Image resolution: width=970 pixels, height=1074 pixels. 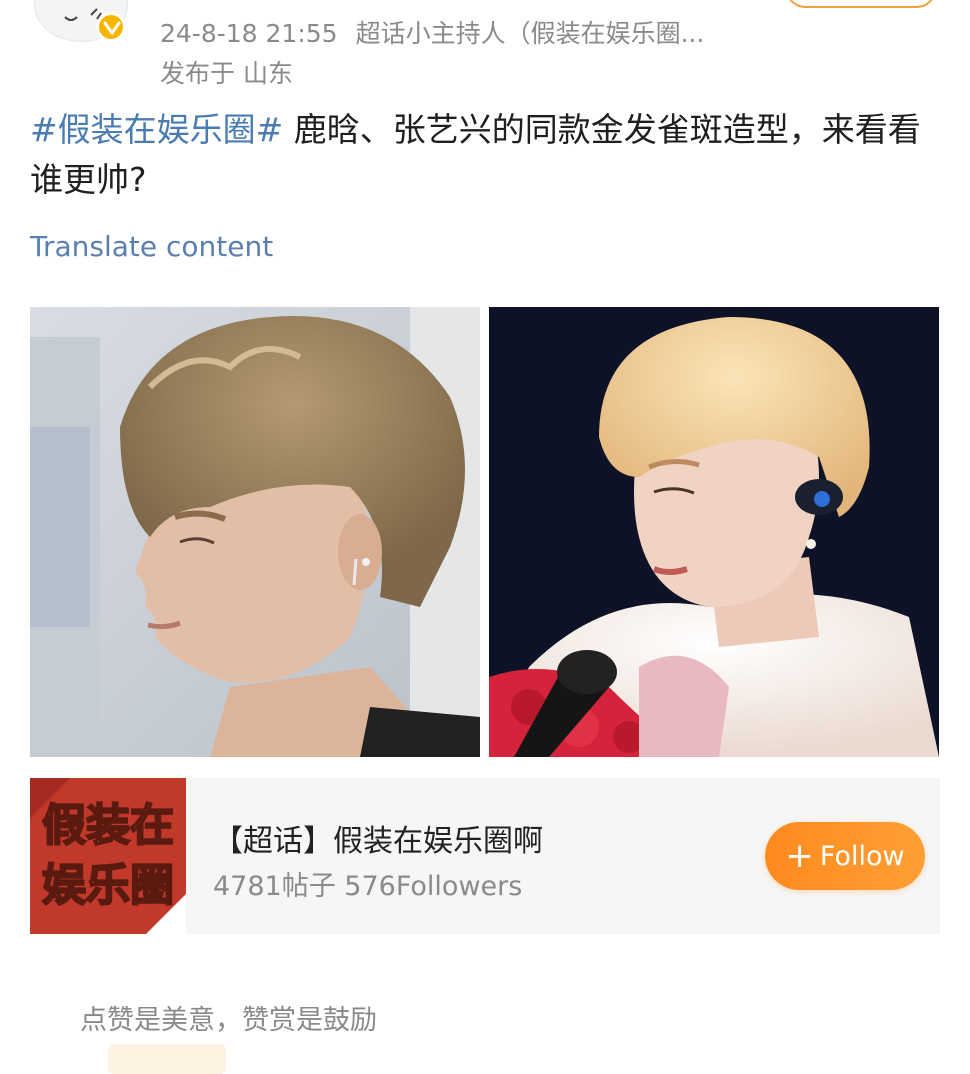 I want to click on reward-text: 点赞是美意，赞赏是鼓励, so click(x=228, y=1020).